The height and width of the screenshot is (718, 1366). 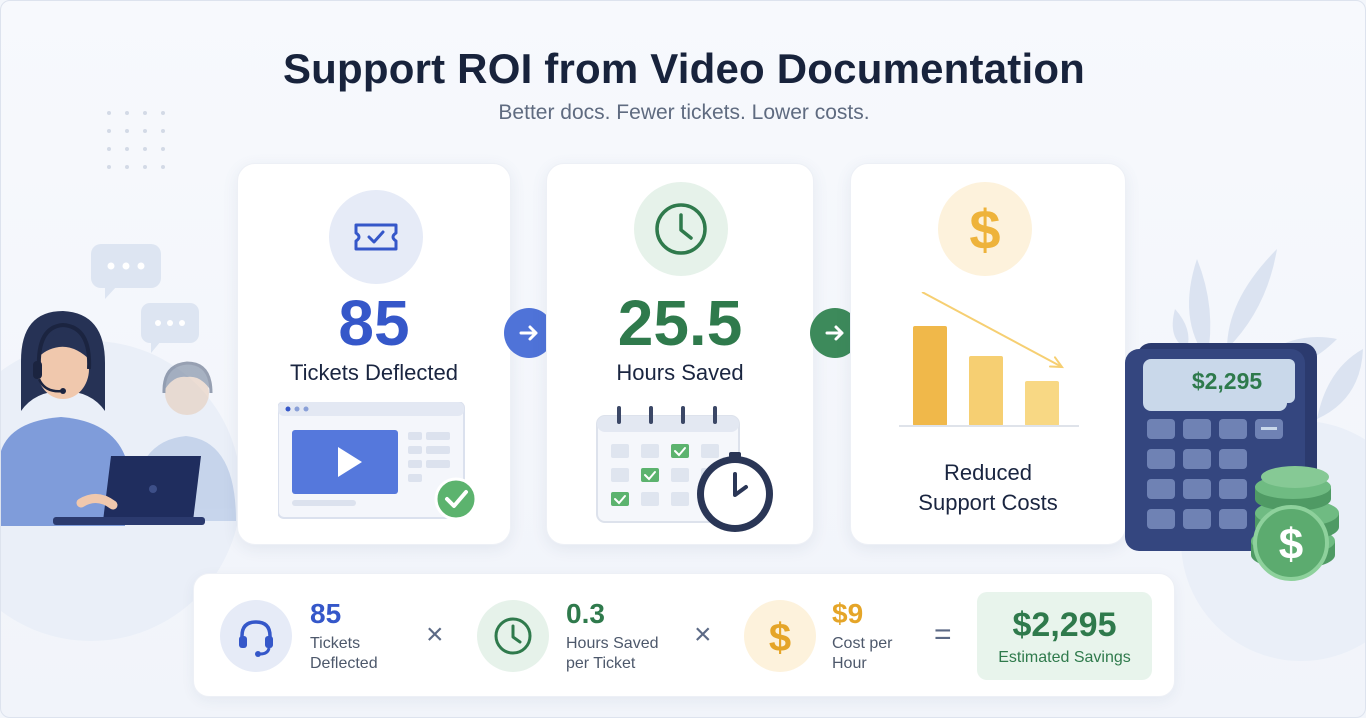 What do you see at coordinates (612, 643) in the screenshot?
I see `formula-hours-label-line1: Hours Saved` at bounding box center [612, 643].